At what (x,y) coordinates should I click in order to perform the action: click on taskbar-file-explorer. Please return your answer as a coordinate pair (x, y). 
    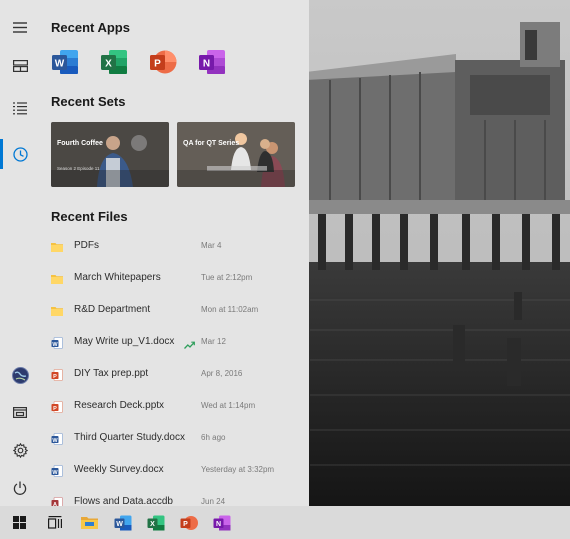
    Looking at the image, I should click on (89, 522).